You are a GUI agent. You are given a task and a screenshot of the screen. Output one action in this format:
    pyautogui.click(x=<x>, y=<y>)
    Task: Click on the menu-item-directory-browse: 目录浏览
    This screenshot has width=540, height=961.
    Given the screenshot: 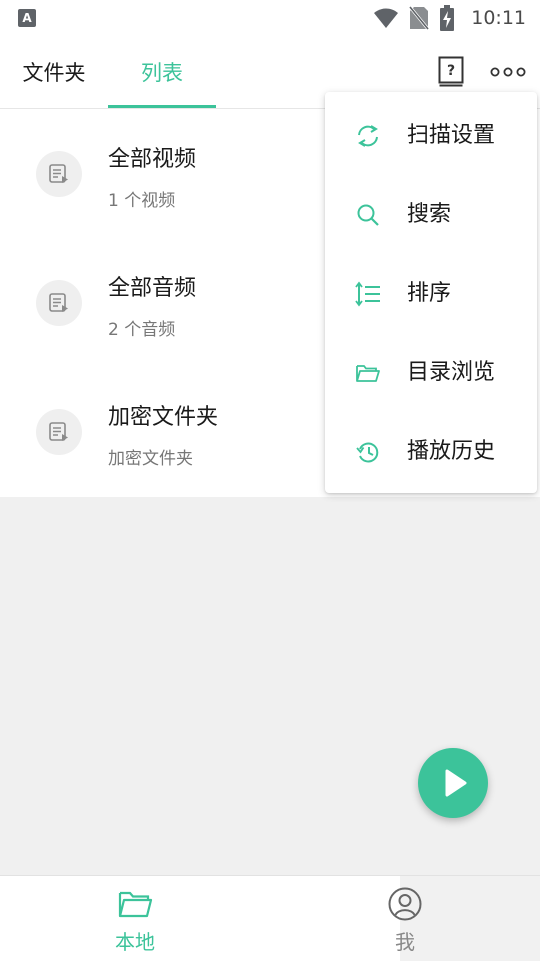 What is the action you would take?
    pyautogui.click(x=431, y=372)
    